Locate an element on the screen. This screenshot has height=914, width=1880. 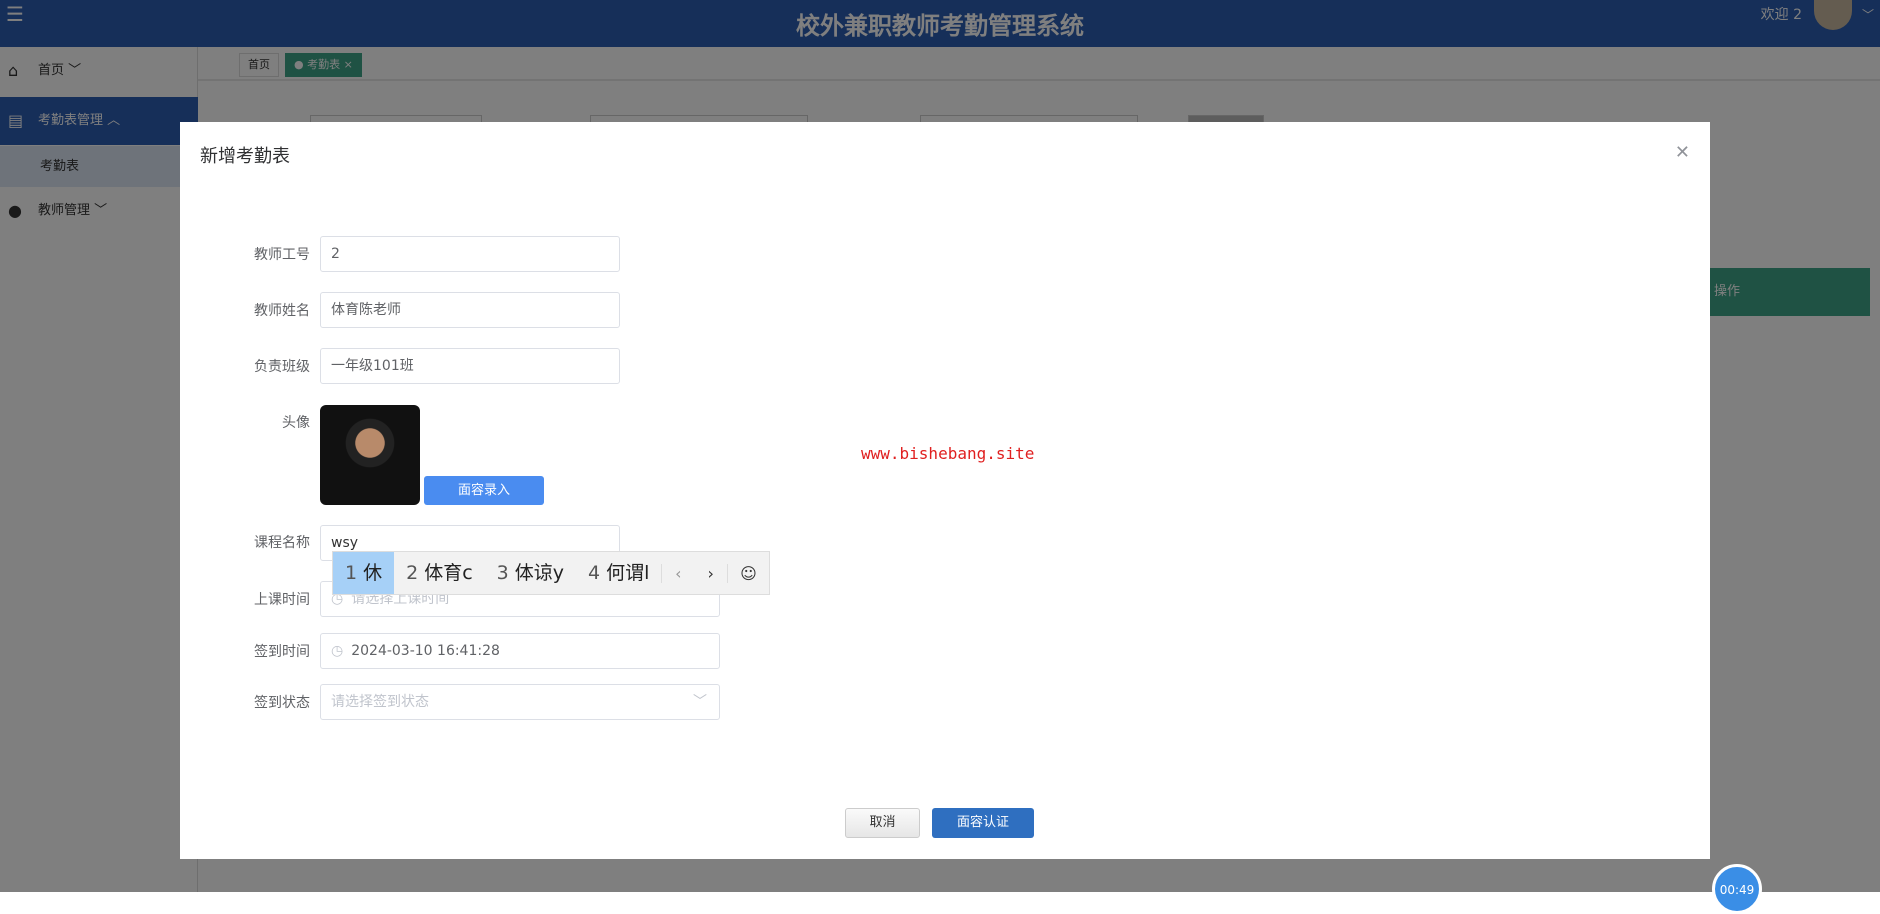
avatar-label: 头像 is located at coordinates (296, 423).